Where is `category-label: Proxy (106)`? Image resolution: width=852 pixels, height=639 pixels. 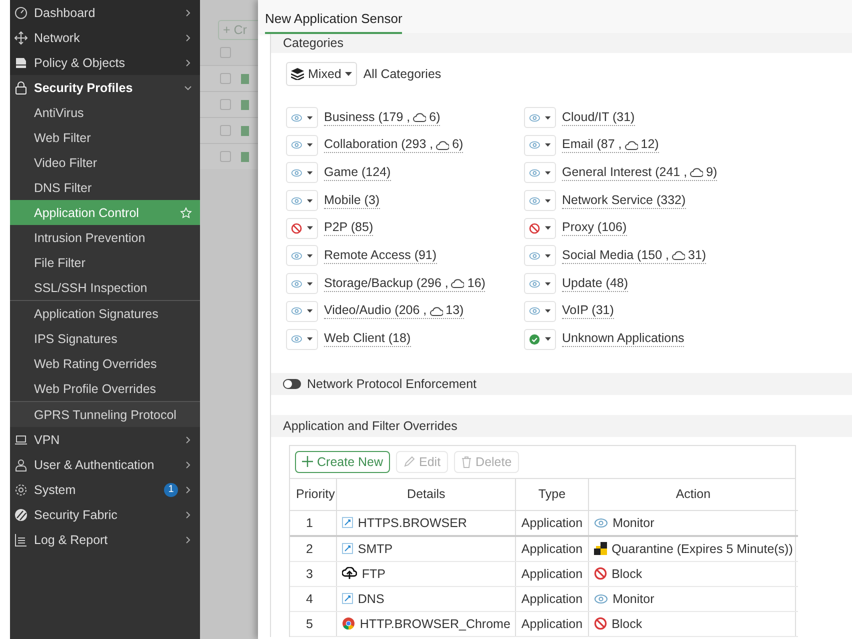
category-label: Proxy (106) is located at coordinates (594, 228).